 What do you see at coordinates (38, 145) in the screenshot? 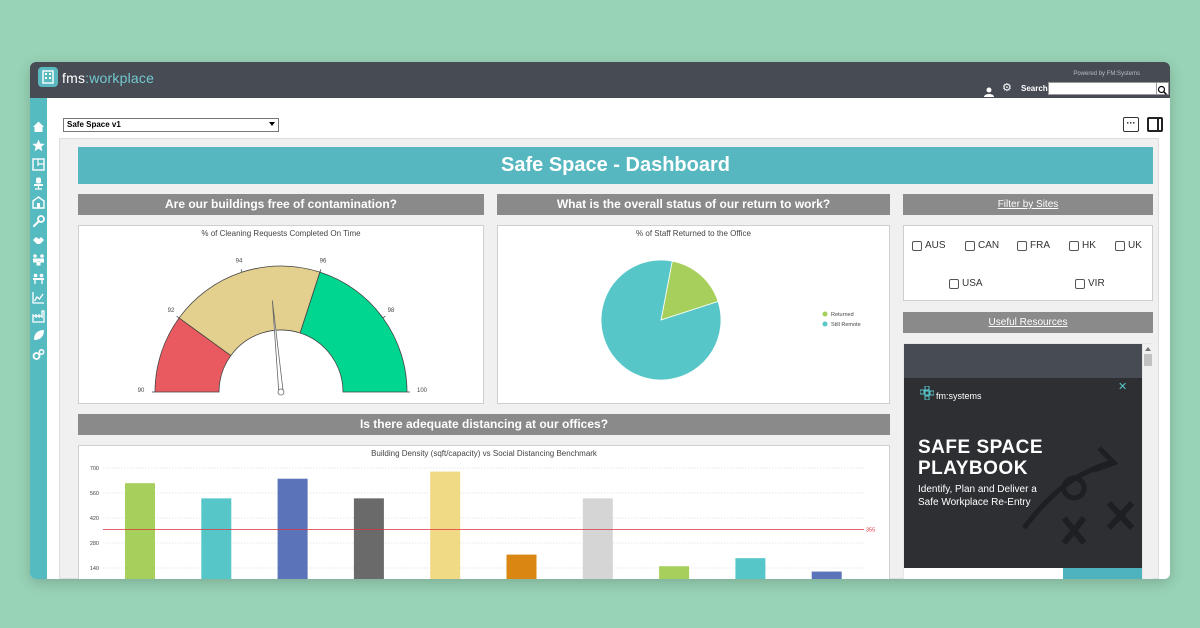
I see `star-icon` at bounding box center [38, 145].